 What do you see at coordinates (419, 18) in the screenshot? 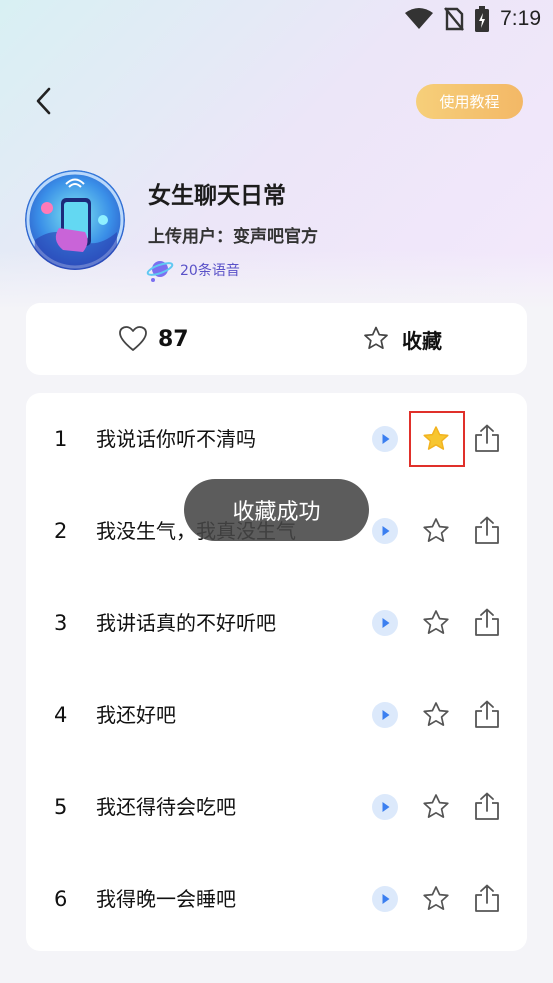
I see `wifi-icon` at bounding box center [419, 18].